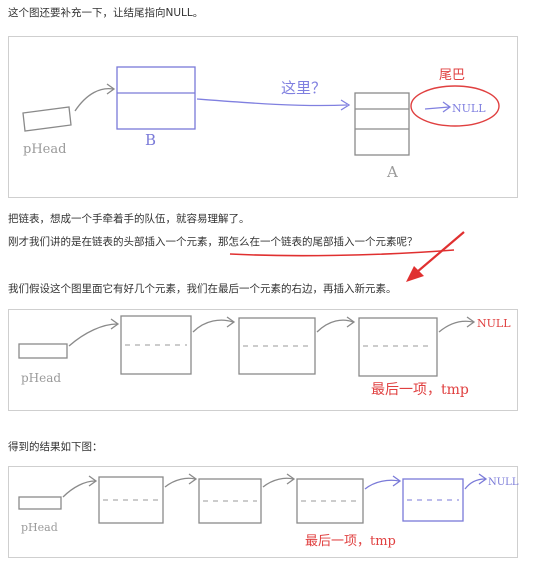 The width and height of the screenshot is (554, 561). What do you see at coordinates (264, 356) in the screenshot?
I see `diagram-2-canvas: pHead NULL 最后一项，tmp` at bounding box center [264, 356].